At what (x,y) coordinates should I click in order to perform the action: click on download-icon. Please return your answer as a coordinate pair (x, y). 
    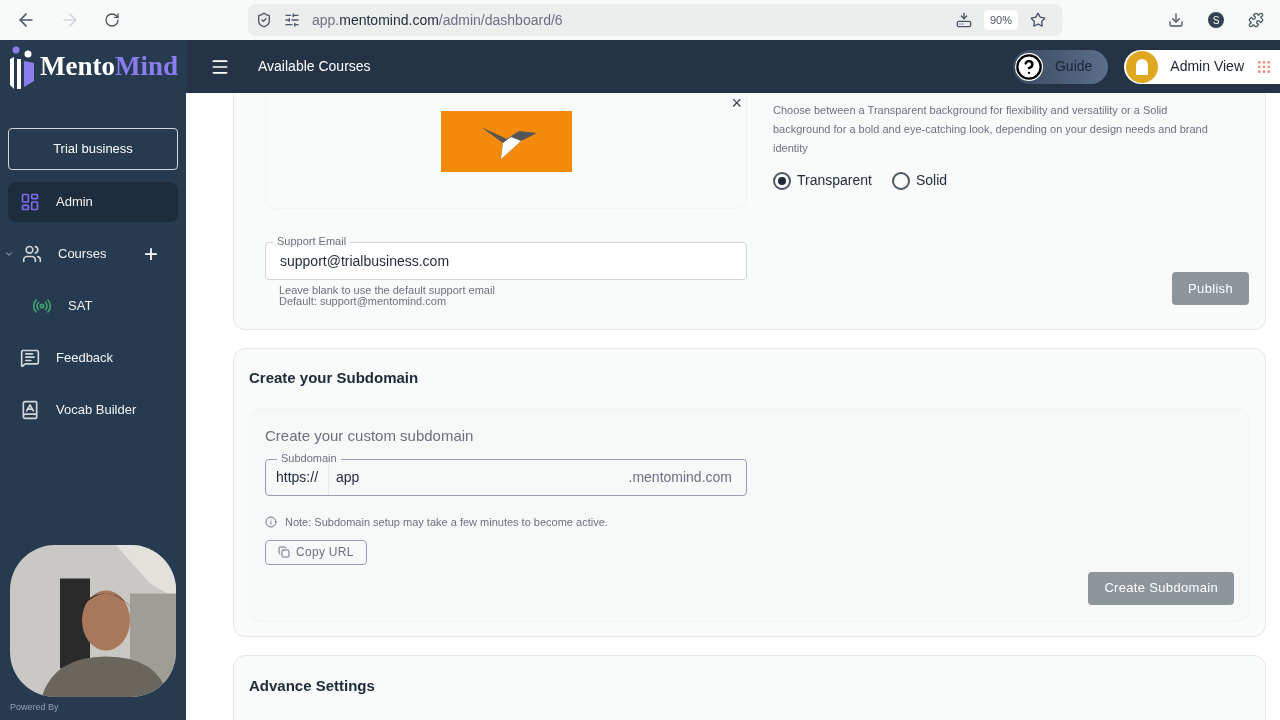
    Looking at the image, I should click on (1176, 20).